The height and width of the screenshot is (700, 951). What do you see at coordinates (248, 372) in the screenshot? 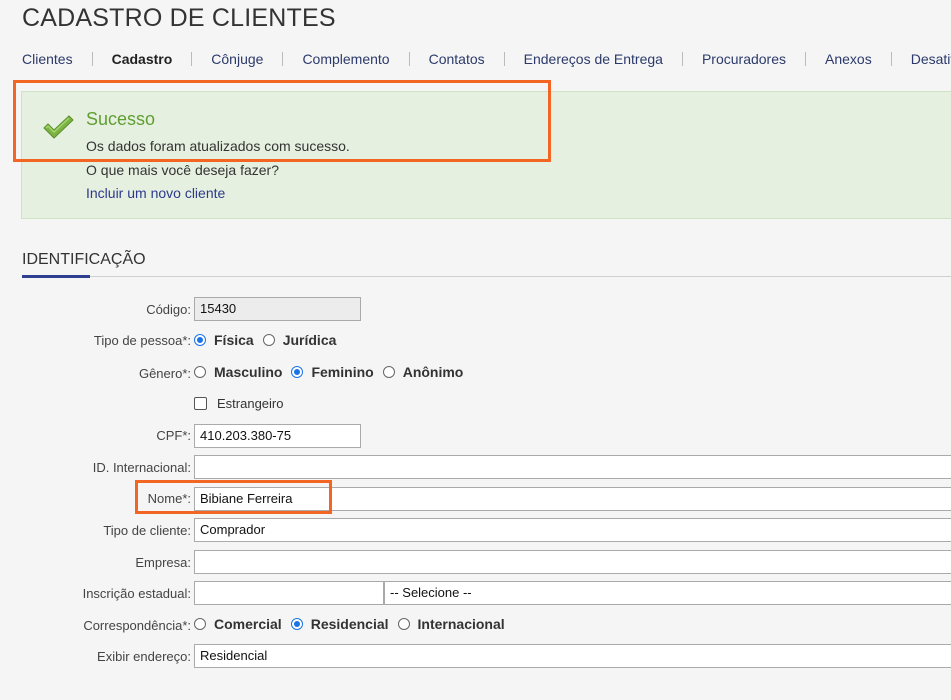
I see `radio-masculino-label: Masculino` at bounding box center [248, 372].